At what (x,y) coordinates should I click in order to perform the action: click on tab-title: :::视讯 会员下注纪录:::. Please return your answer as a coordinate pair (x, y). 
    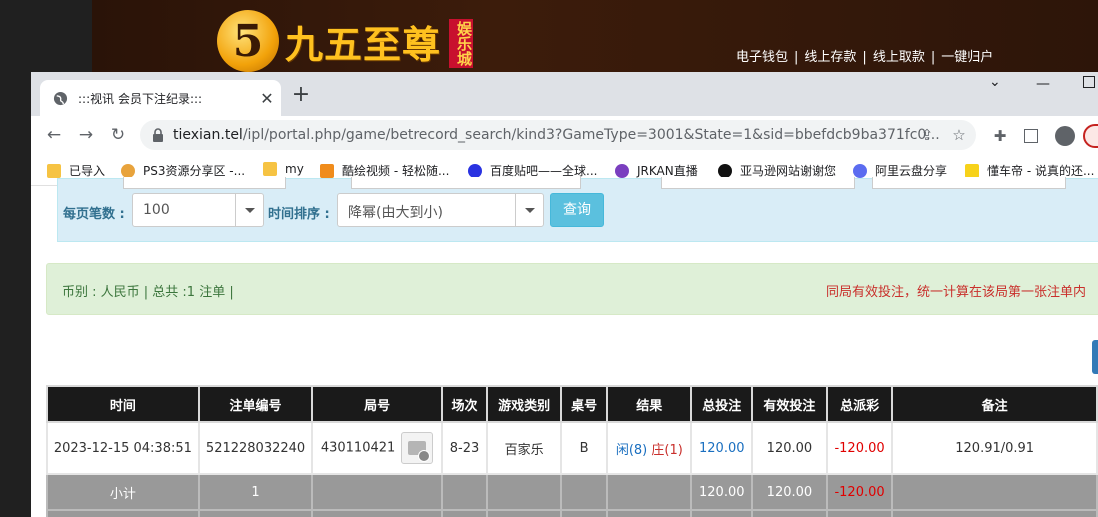
    Looking at the image, I should click on (140, 98).